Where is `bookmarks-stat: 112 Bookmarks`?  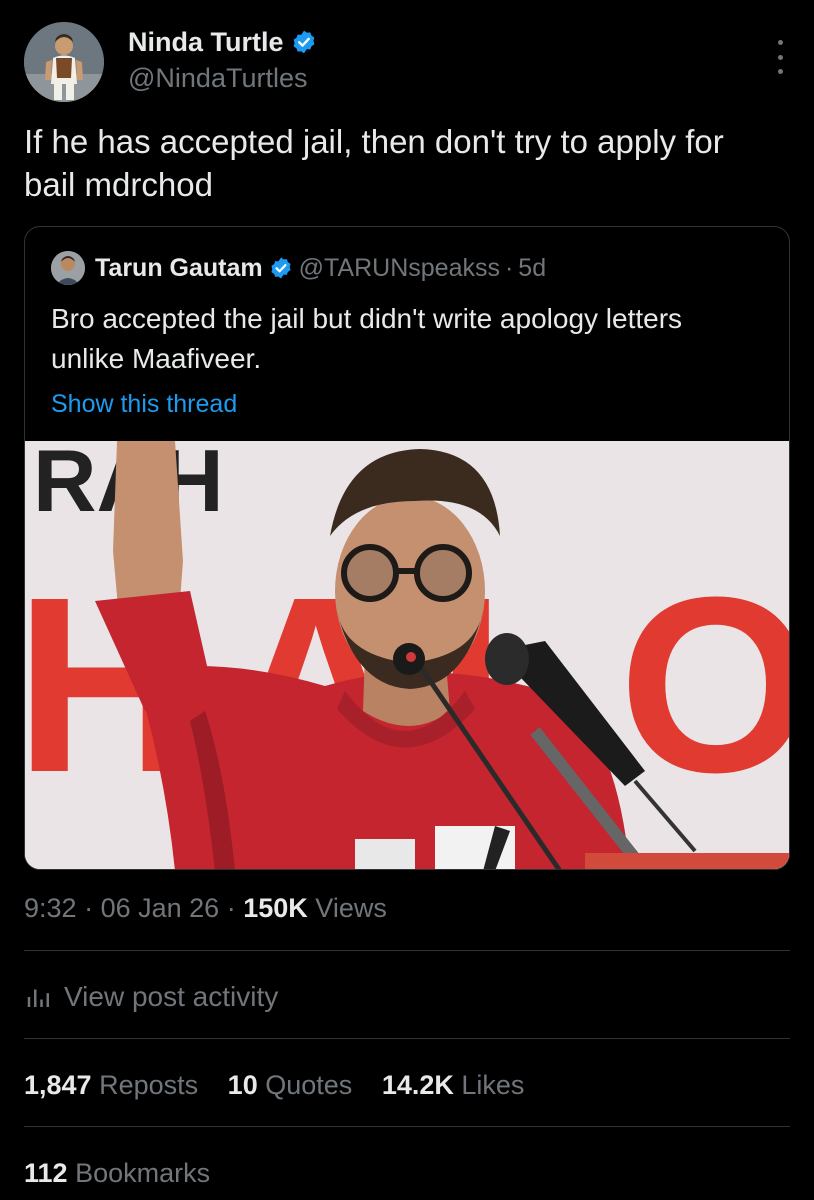
bookmarks-stat: 112 Bookmarks is located at coordinates (117, 1173).